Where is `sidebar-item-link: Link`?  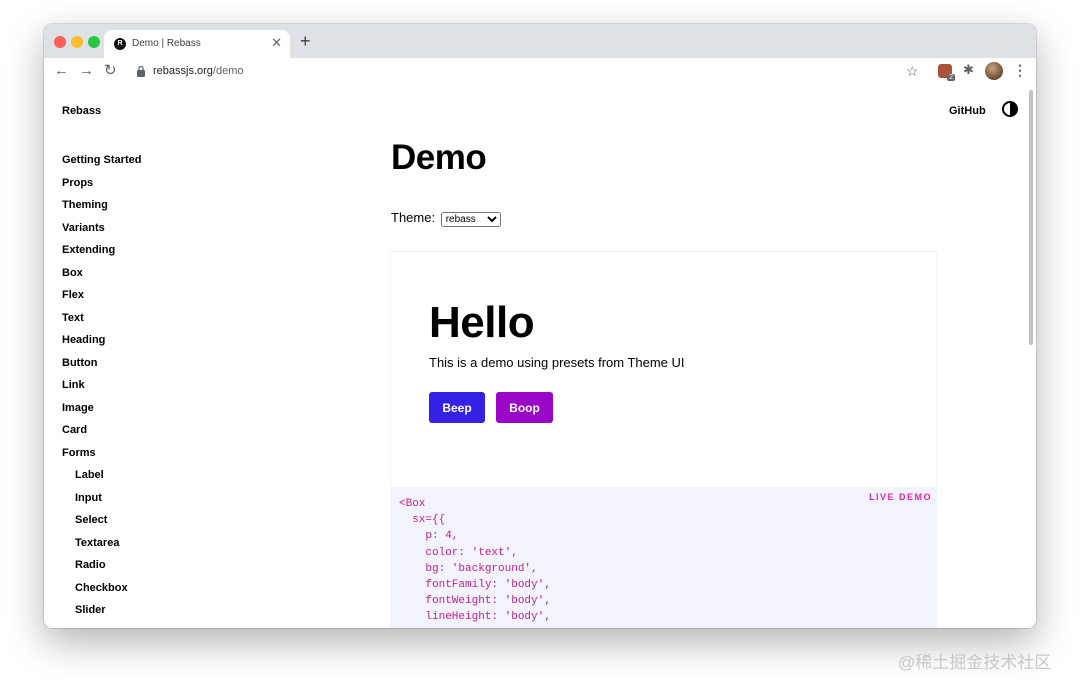 sidebar-item-link: Link is located at coordinates (101, 389).